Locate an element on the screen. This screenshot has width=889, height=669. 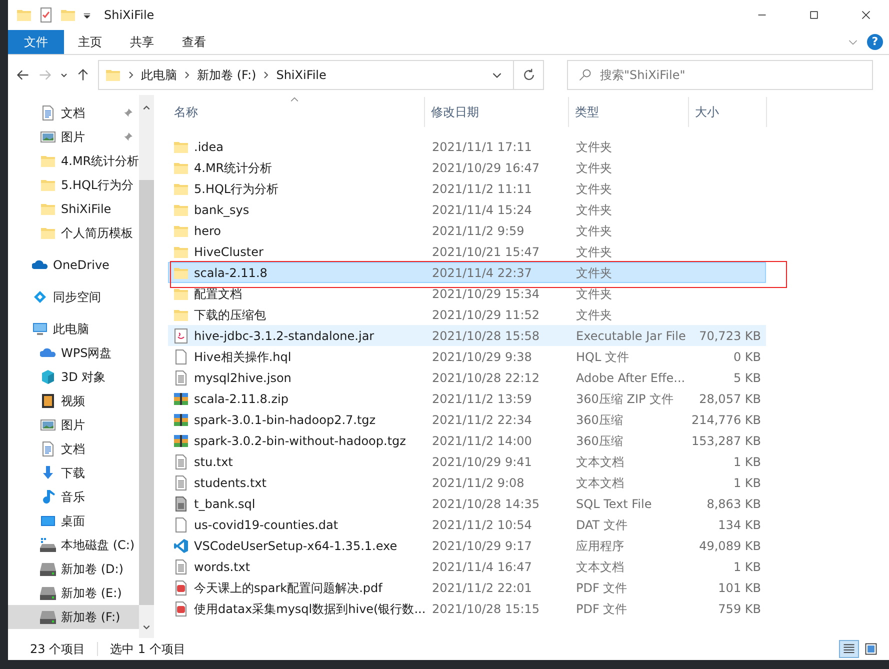
file-row: students.txt 2021/11/2 9:08 文本文档 1 KB is located at coordinates (467, 482).